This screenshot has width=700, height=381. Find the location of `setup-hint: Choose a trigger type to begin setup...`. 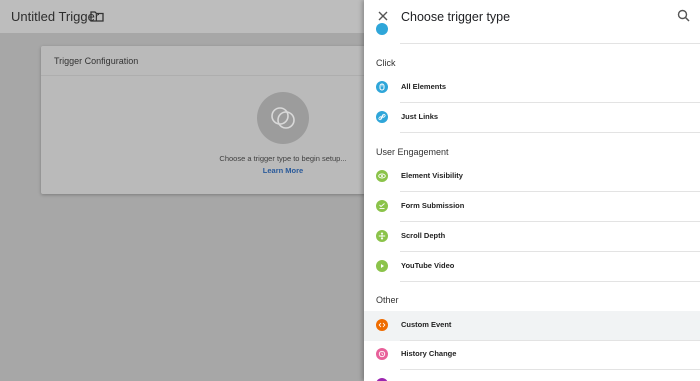

setup-hint: Choose a trigger type to begin setup... is located at coordinates (283, 158).